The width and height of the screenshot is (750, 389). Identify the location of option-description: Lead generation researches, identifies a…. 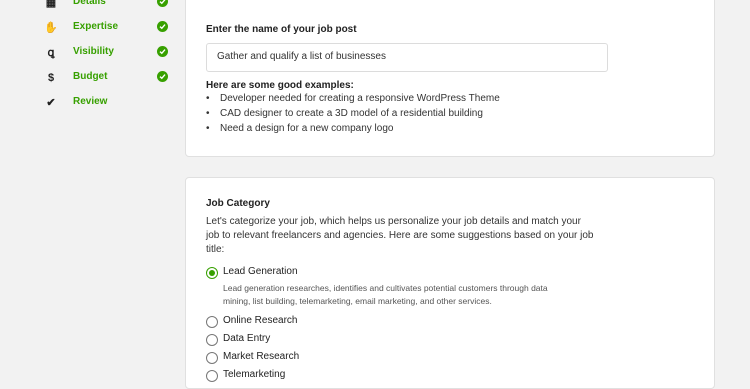
(385, 288).